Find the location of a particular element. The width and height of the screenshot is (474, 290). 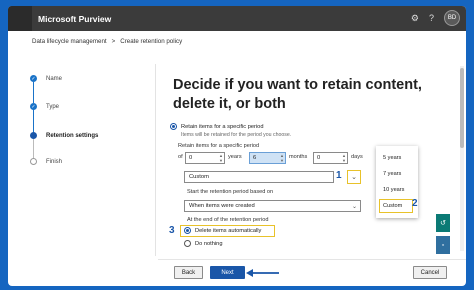

start-period-value: When items were created is located at coordinates (222, 206).